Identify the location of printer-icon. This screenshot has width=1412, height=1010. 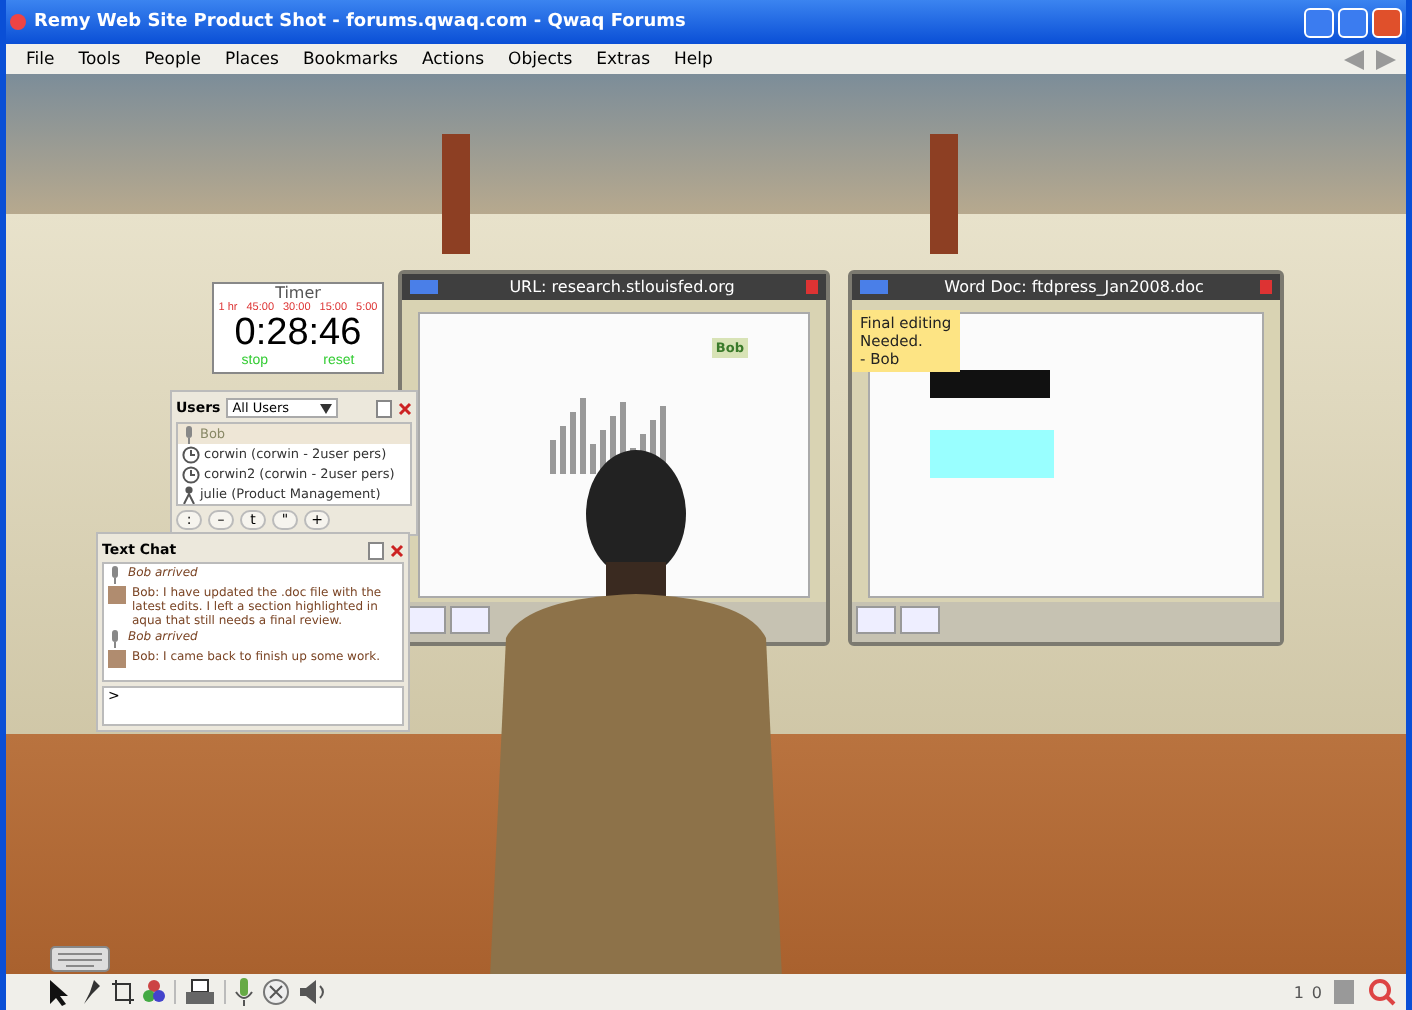
(200, 992).